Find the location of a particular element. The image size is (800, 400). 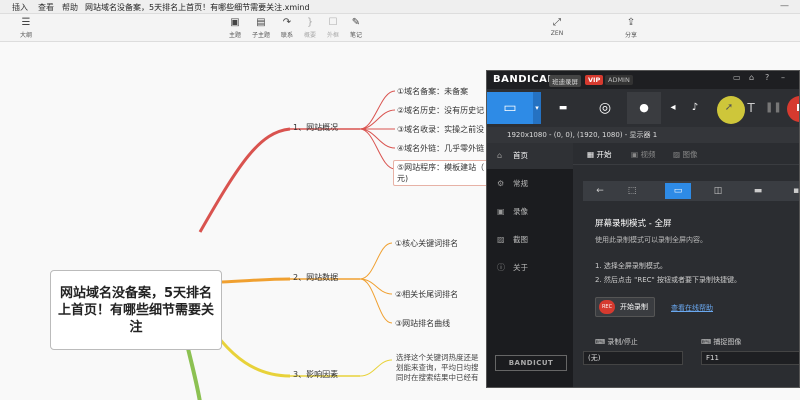

branch-factors: 3、影响因素 is located at coordinates (315, 374).